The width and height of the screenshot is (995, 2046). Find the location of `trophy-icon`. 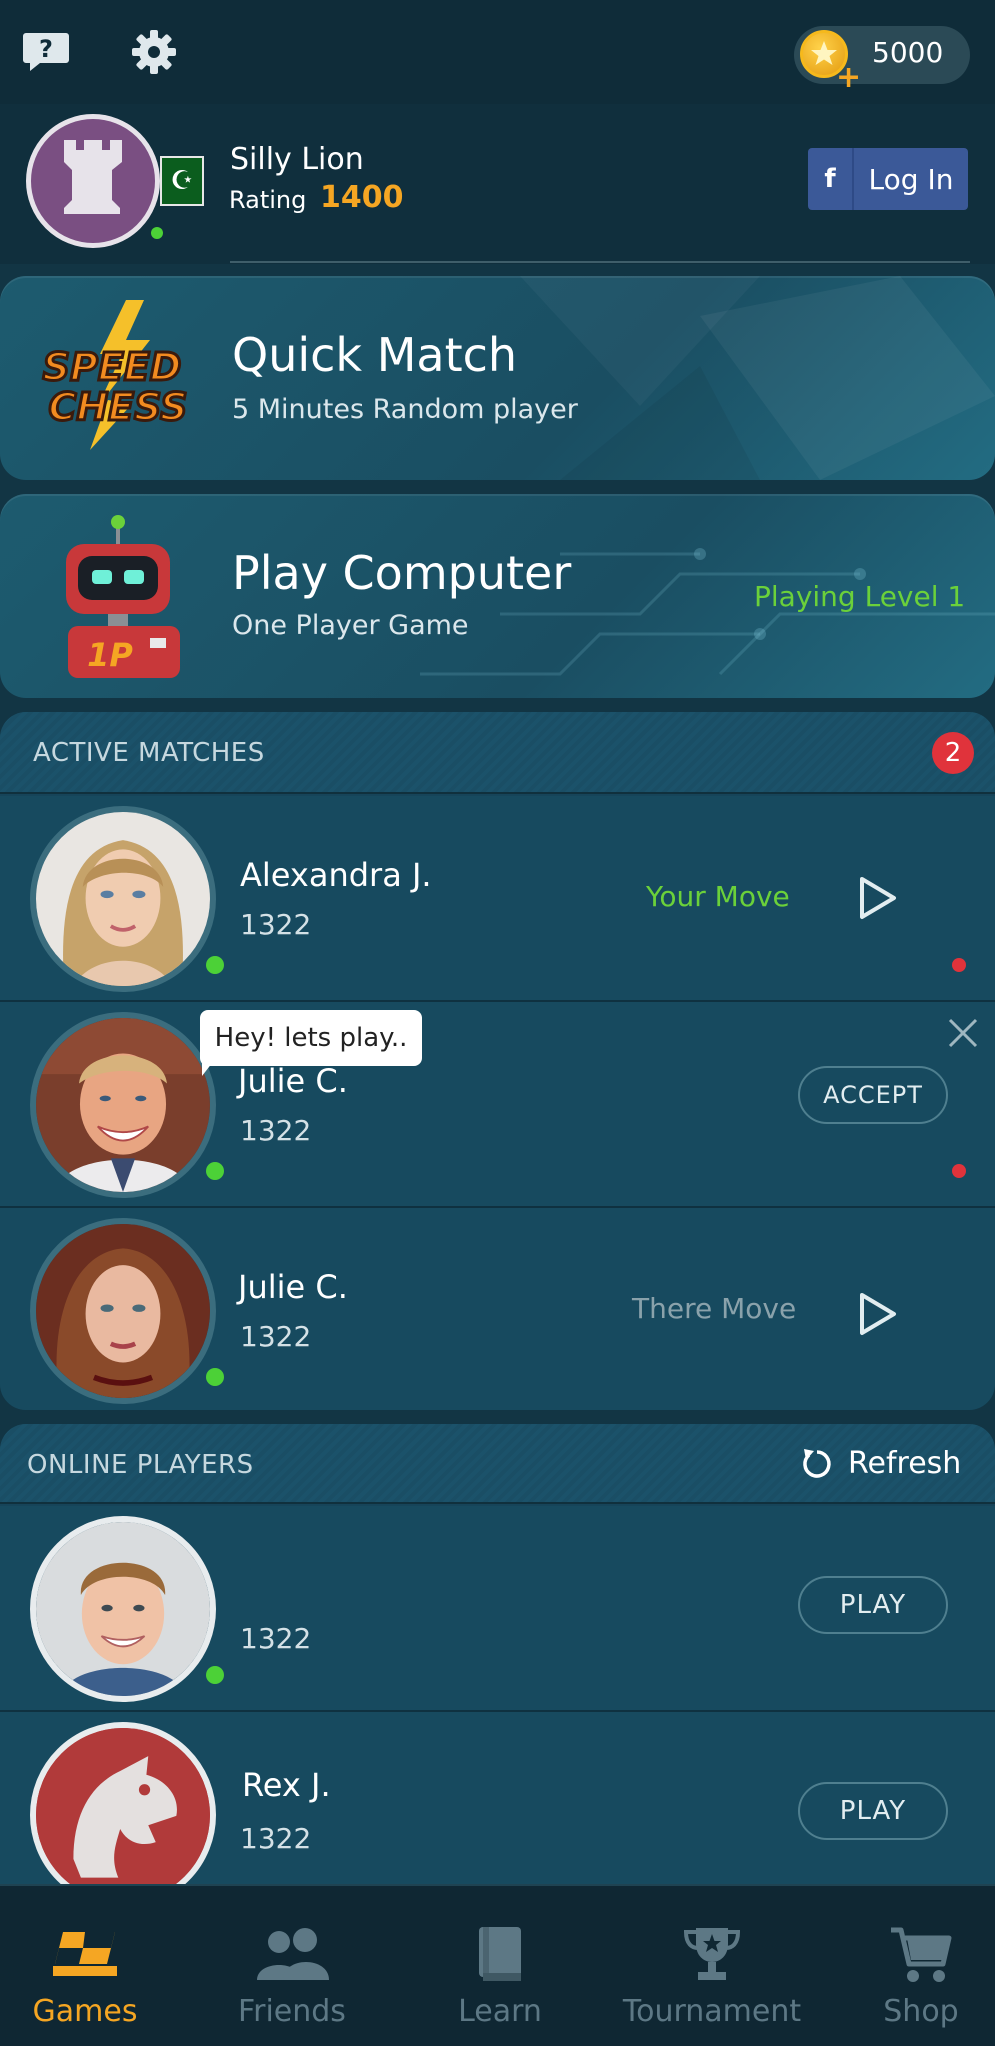

trophy-icon is located at coordinates (712, 1954).